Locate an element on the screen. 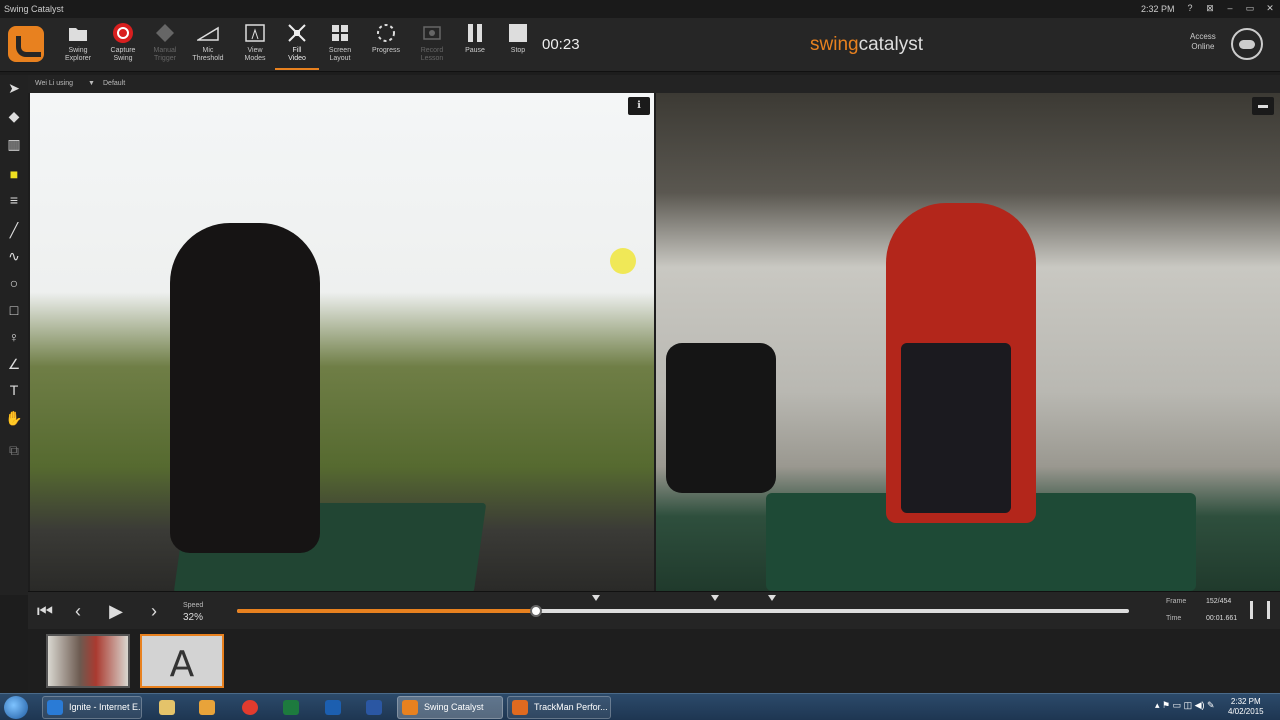 This screenshot has height=720, width=1280. pause-label: Pause is located at coordinates (475, 50).